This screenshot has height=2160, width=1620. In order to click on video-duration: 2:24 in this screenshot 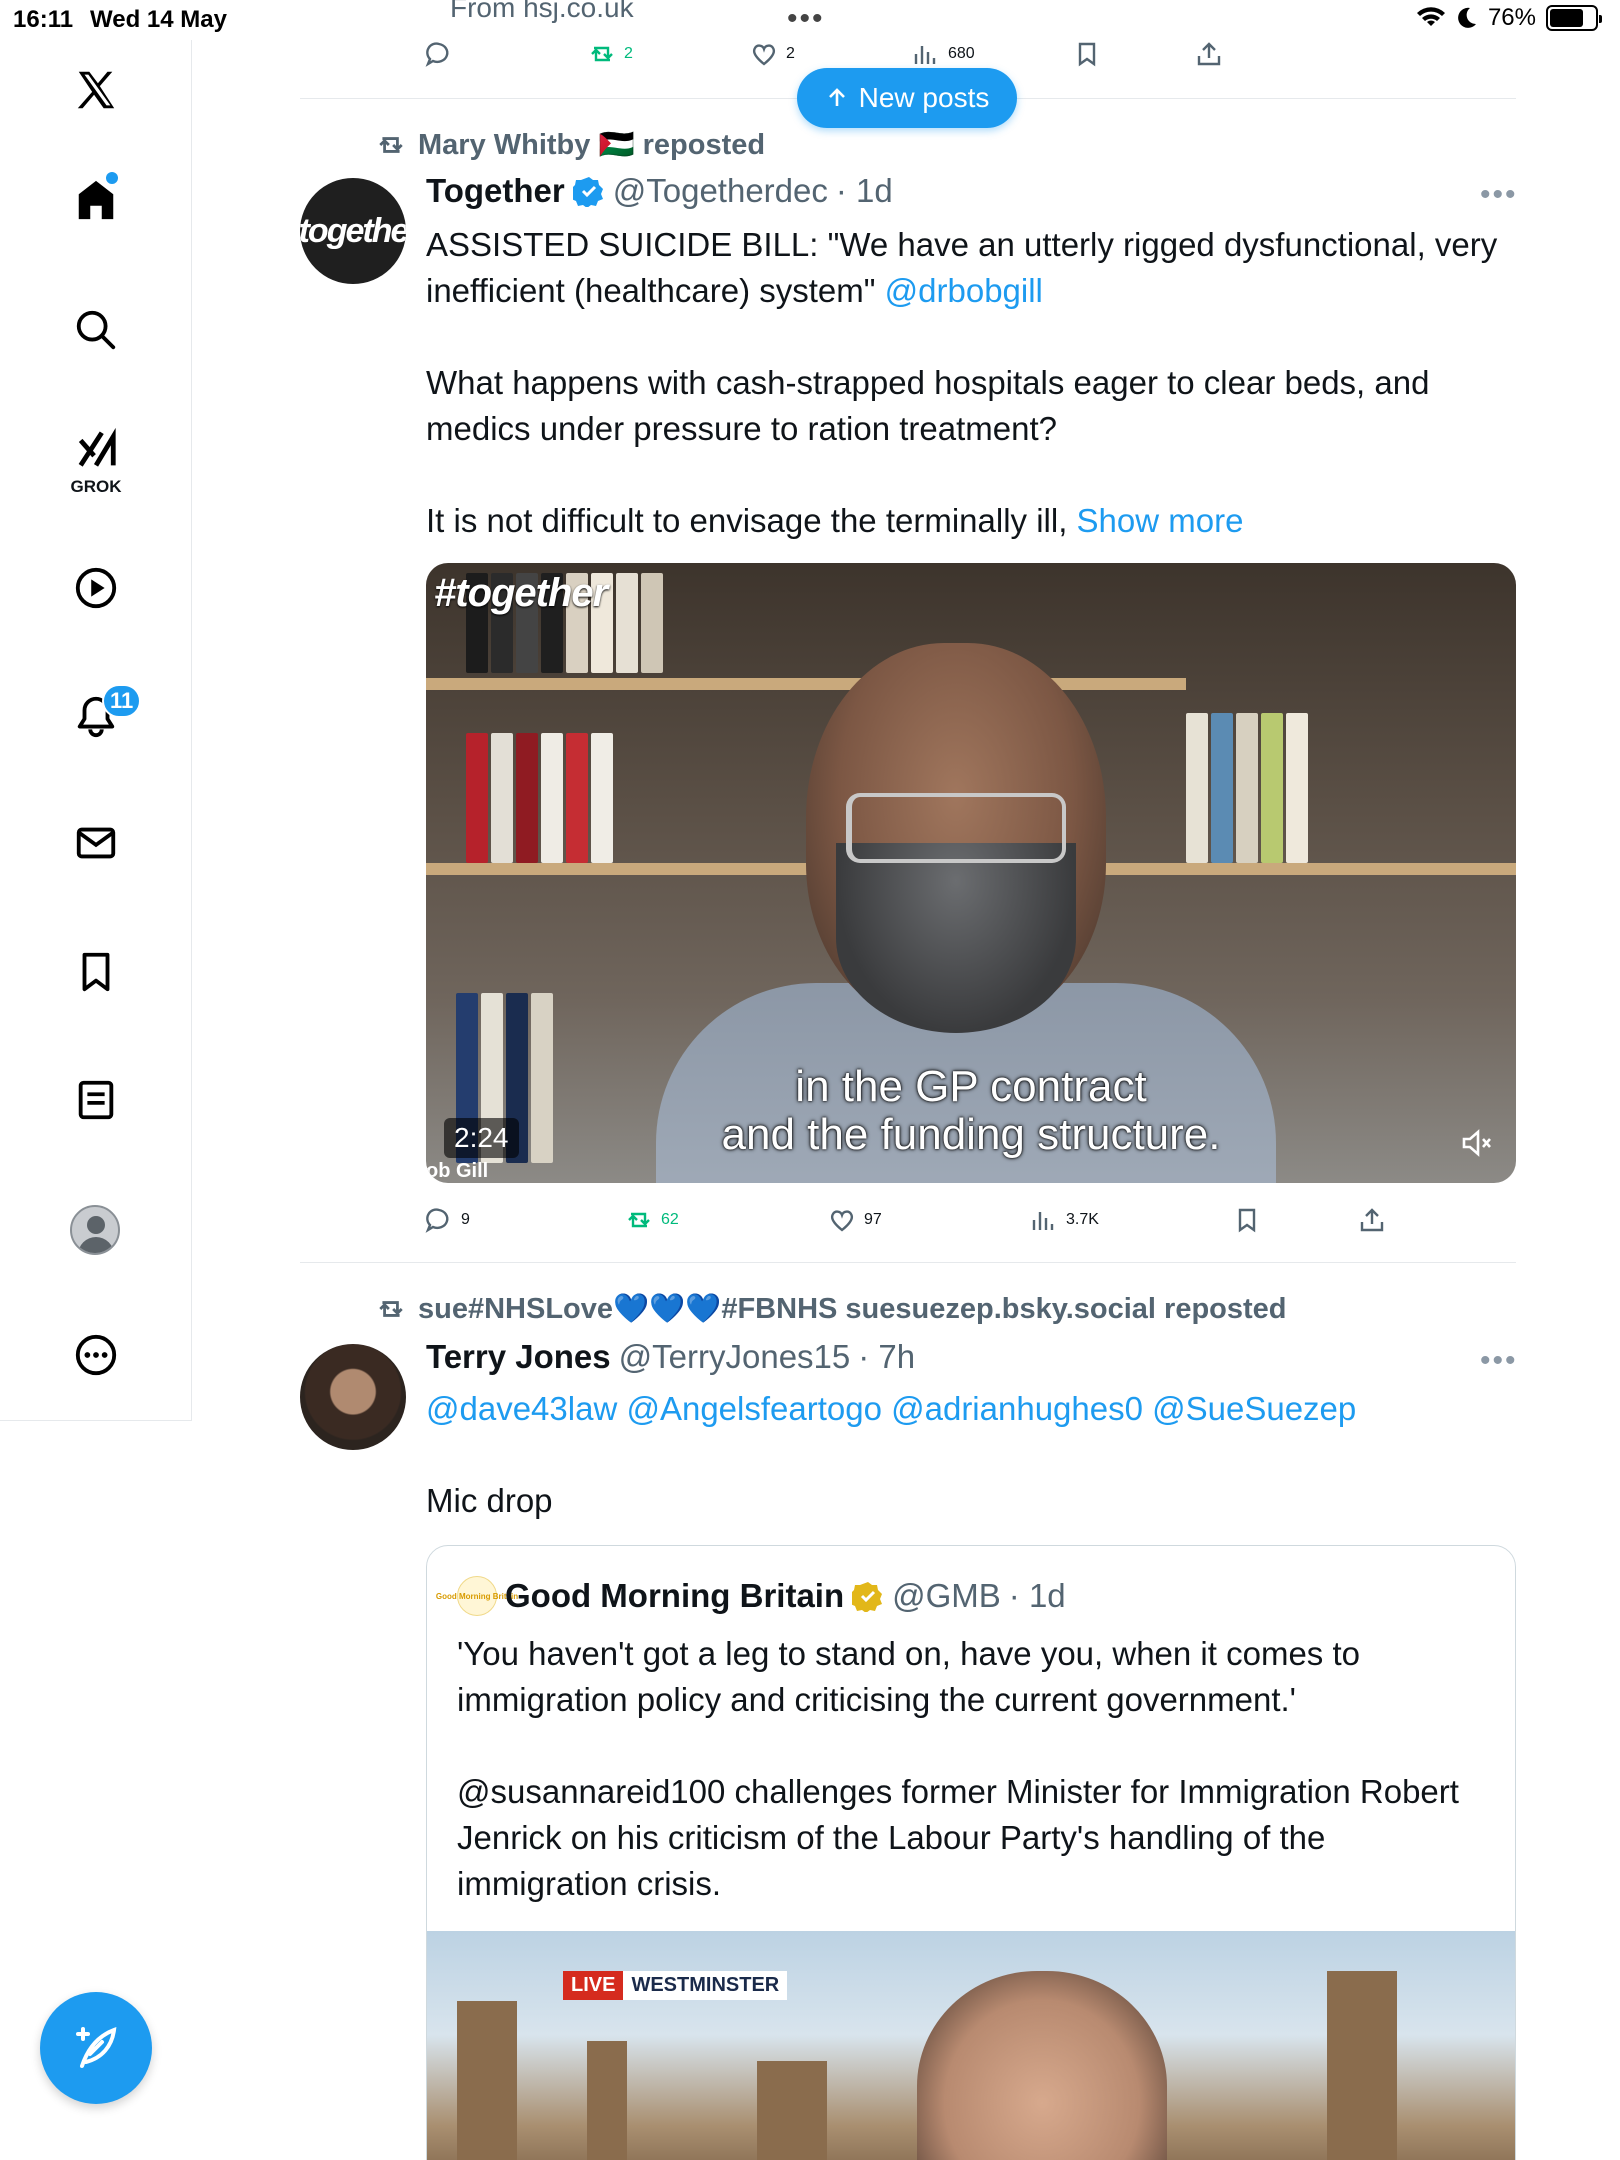, I will do `click(481, 1138)`.